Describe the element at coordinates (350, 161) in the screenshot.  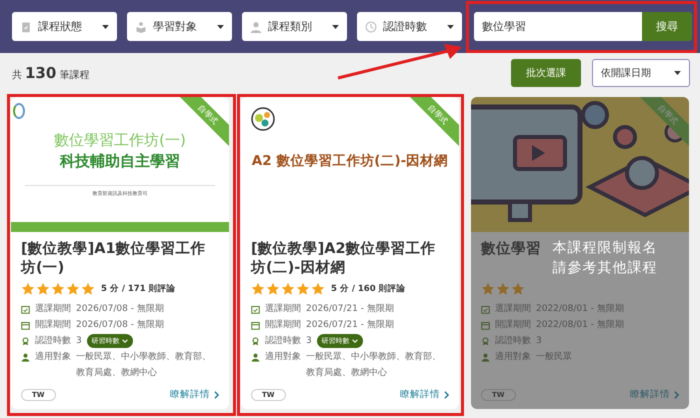
I see `thumbnail-title: A2 數位學習工作坊(二)-因材網` at that location.